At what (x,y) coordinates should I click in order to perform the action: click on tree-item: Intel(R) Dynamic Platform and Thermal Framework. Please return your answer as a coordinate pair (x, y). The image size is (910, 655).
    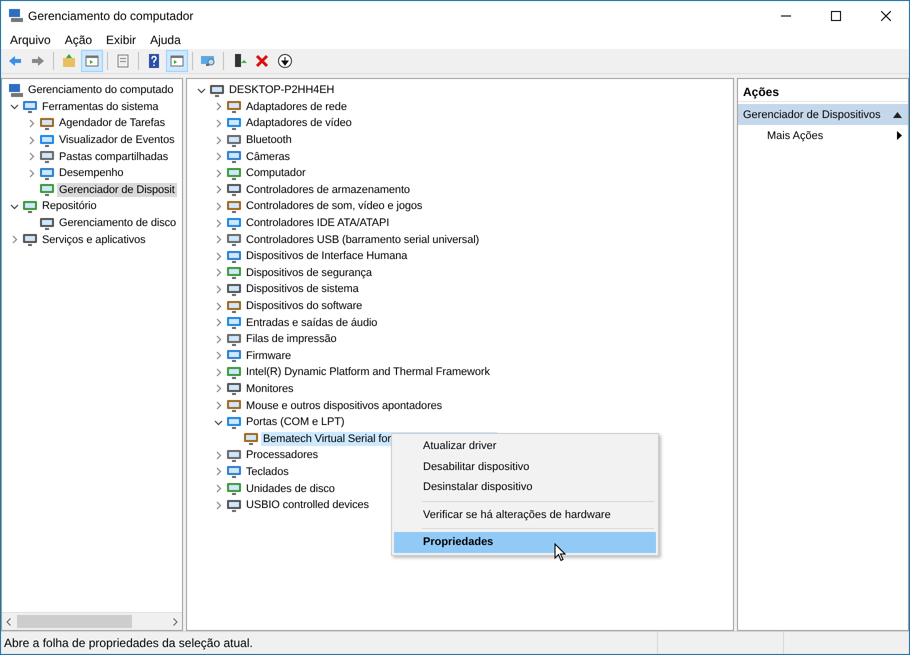
    Looking at the image, I should click on (368, 372).